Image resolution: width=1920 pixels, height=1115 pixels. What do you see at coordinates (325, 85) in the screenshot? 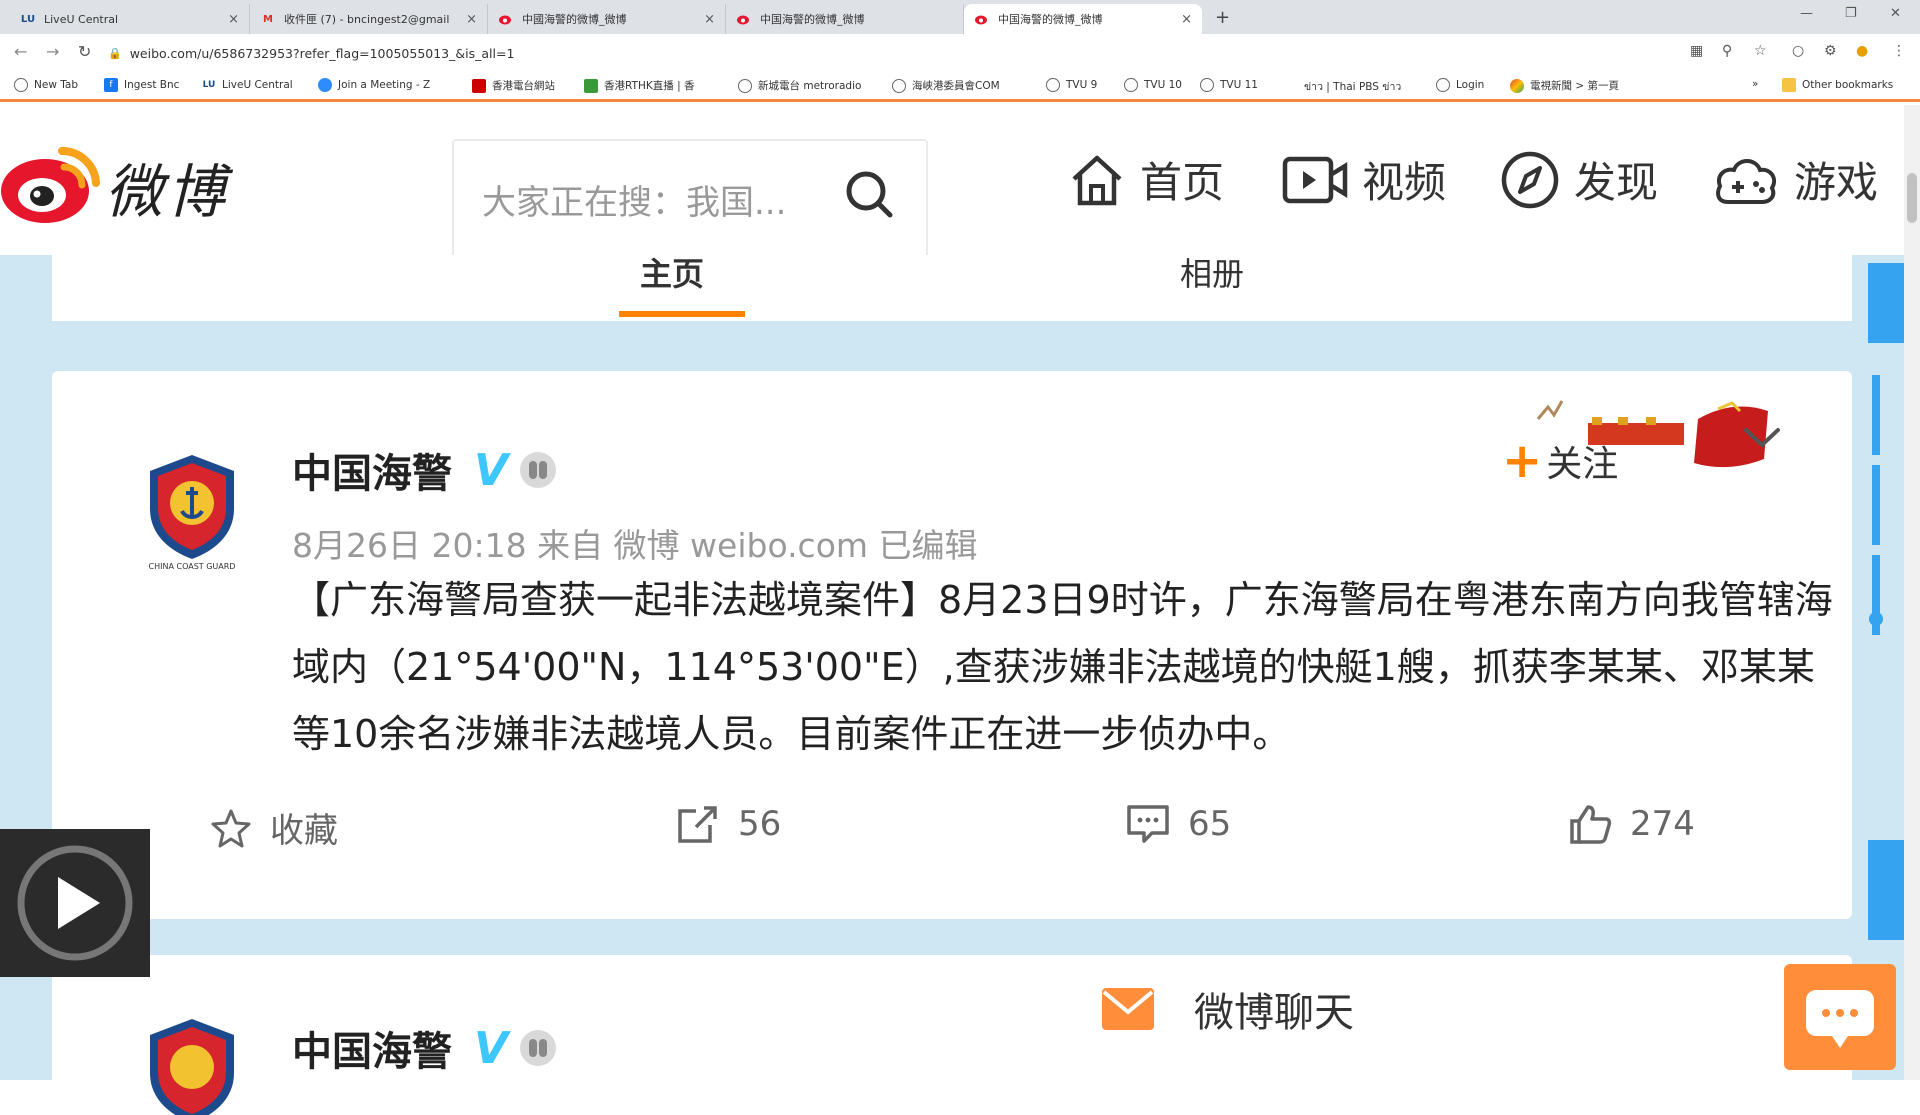
I see `zoom-app-icon` at bounding box center [325, 85].